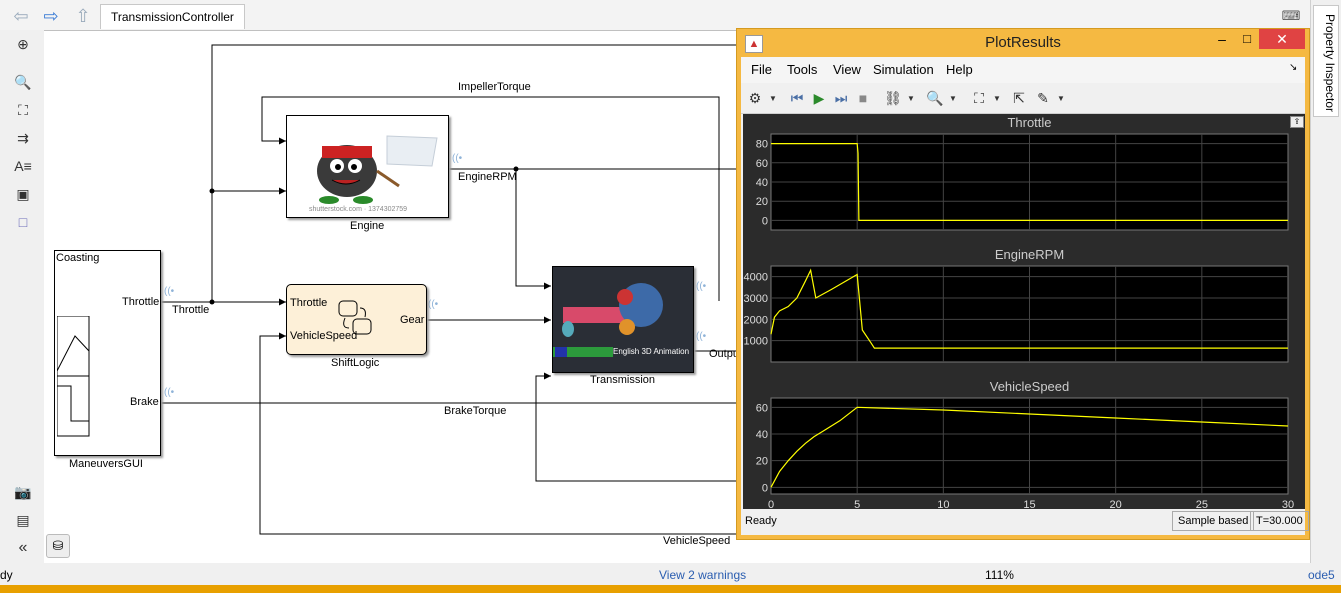 The height and width of the screenshot is (593, 1341). I want to click on shiftlogic-block: Throttle VehicleSpeed Gear, so click(356, 319).